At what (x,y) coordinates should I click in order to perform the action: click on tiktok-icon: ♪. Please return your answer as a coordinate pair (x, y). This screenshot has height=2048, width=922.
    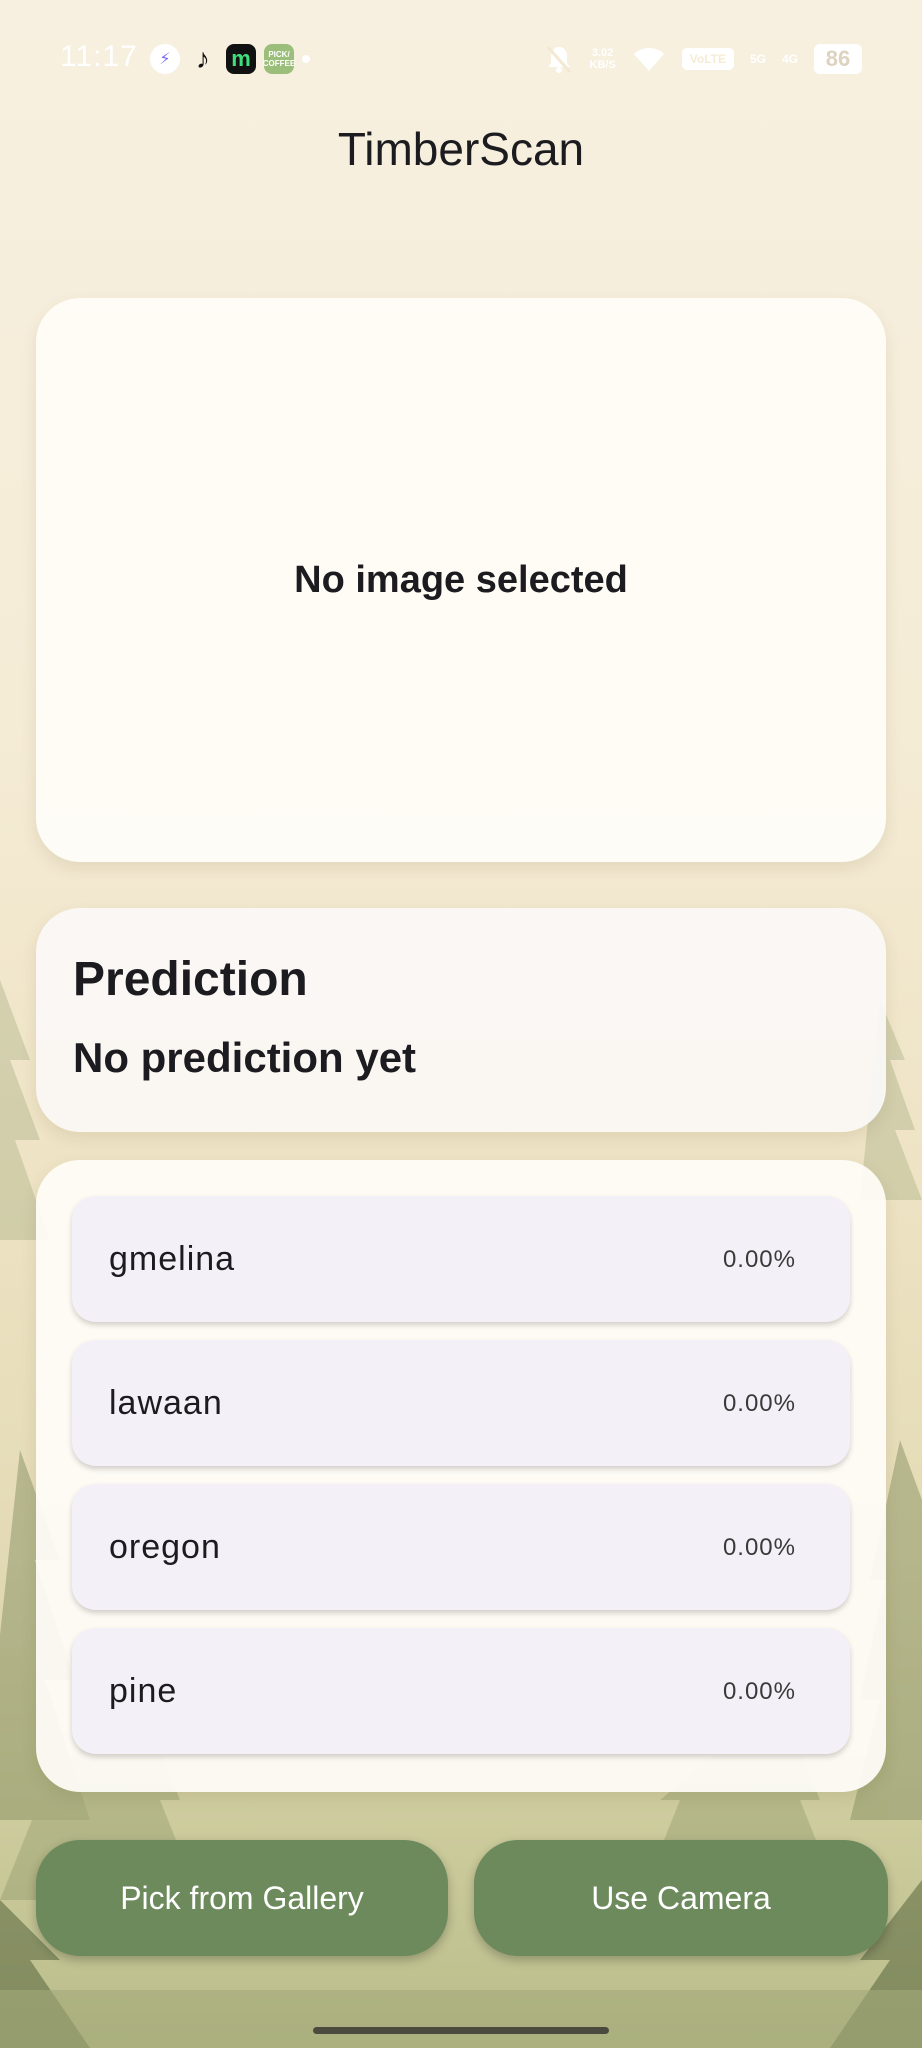
    Looking at the image, I should click on (203, 58).